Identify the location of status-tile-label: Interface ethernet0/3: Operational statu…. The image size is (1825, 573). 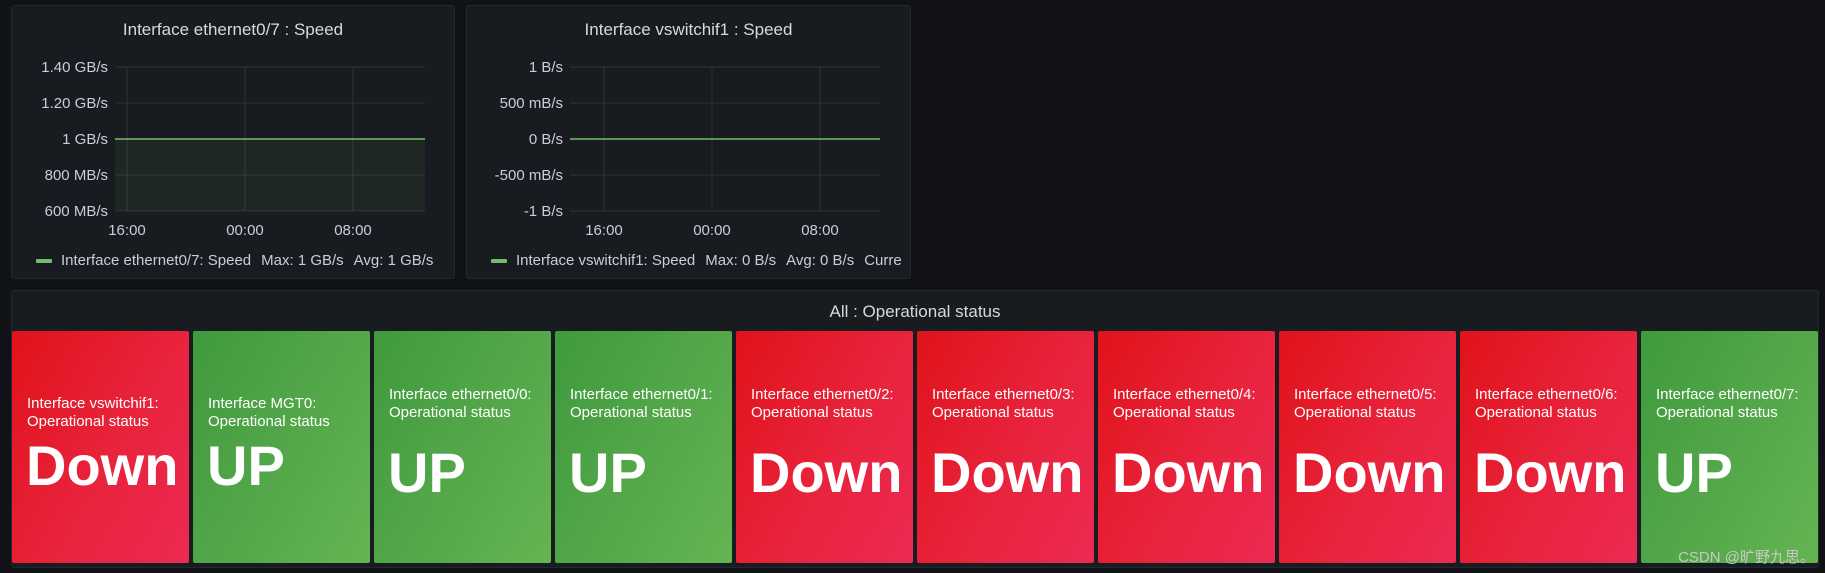
(1003, 403).